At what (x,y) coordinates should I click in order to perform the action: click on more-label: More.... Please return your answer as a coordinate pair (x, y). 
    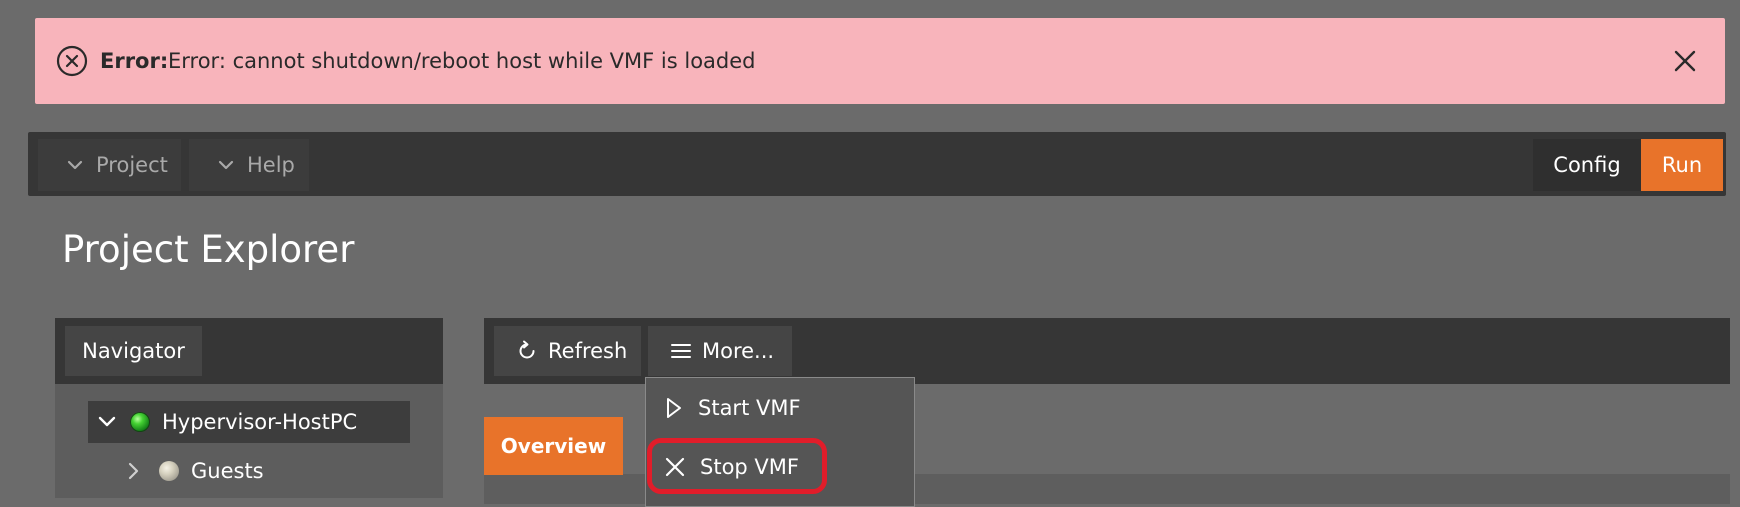
    Looking at the image, I should click on (738, 351).